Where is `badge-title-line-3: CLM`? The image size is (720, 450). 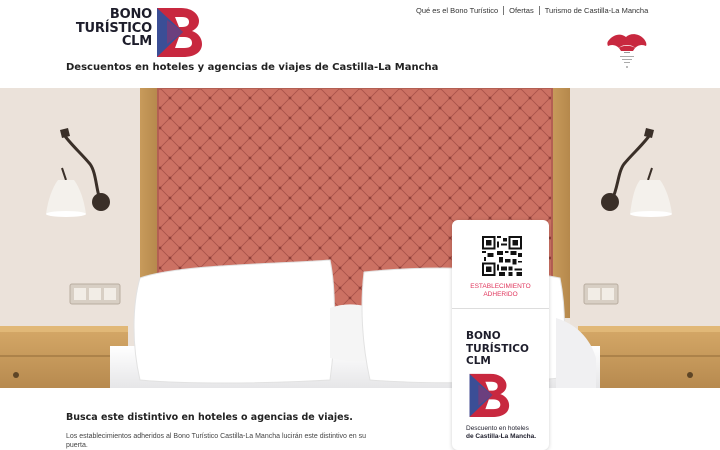 badge-title-line-3: CLM is located at coordinates (478, 361).